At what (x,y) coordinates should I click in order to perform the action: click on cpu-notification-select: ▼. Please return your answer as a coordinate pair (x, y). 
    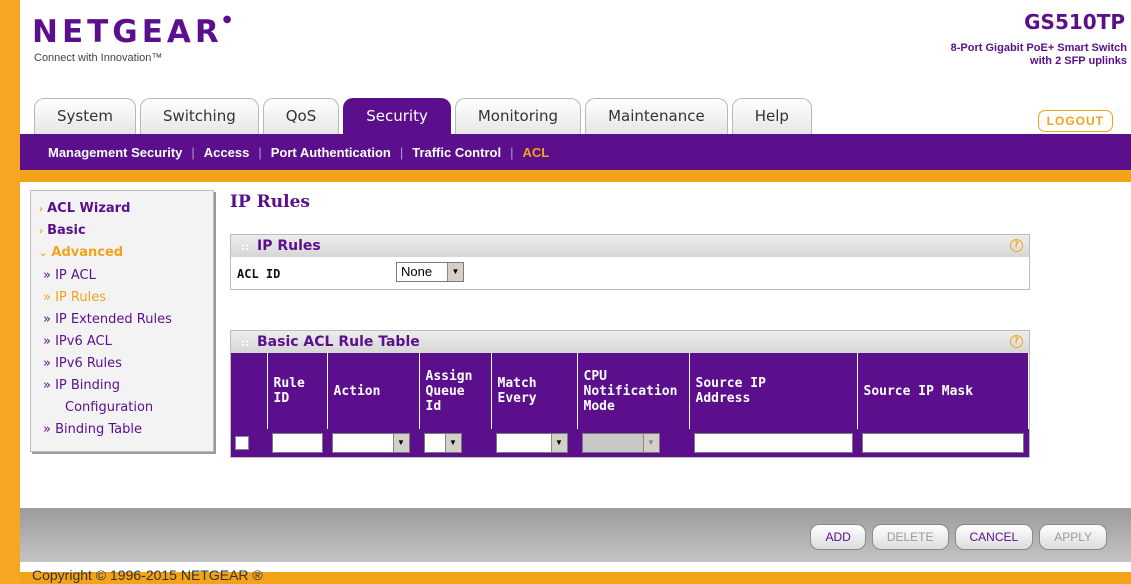
    Looking at the image, I should click on (620, 443).